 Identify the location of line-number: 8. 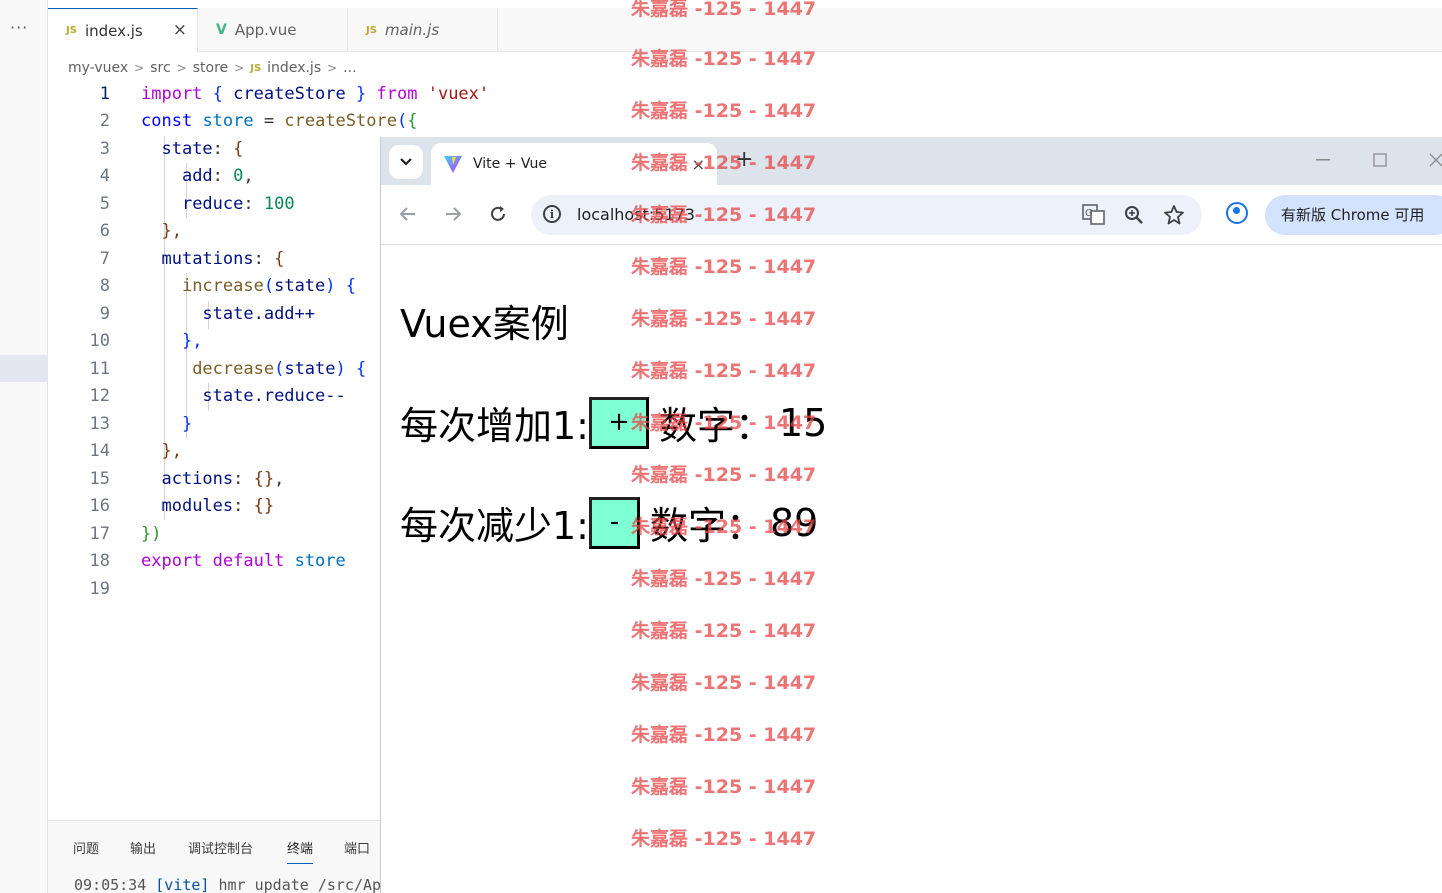
(104, 285).